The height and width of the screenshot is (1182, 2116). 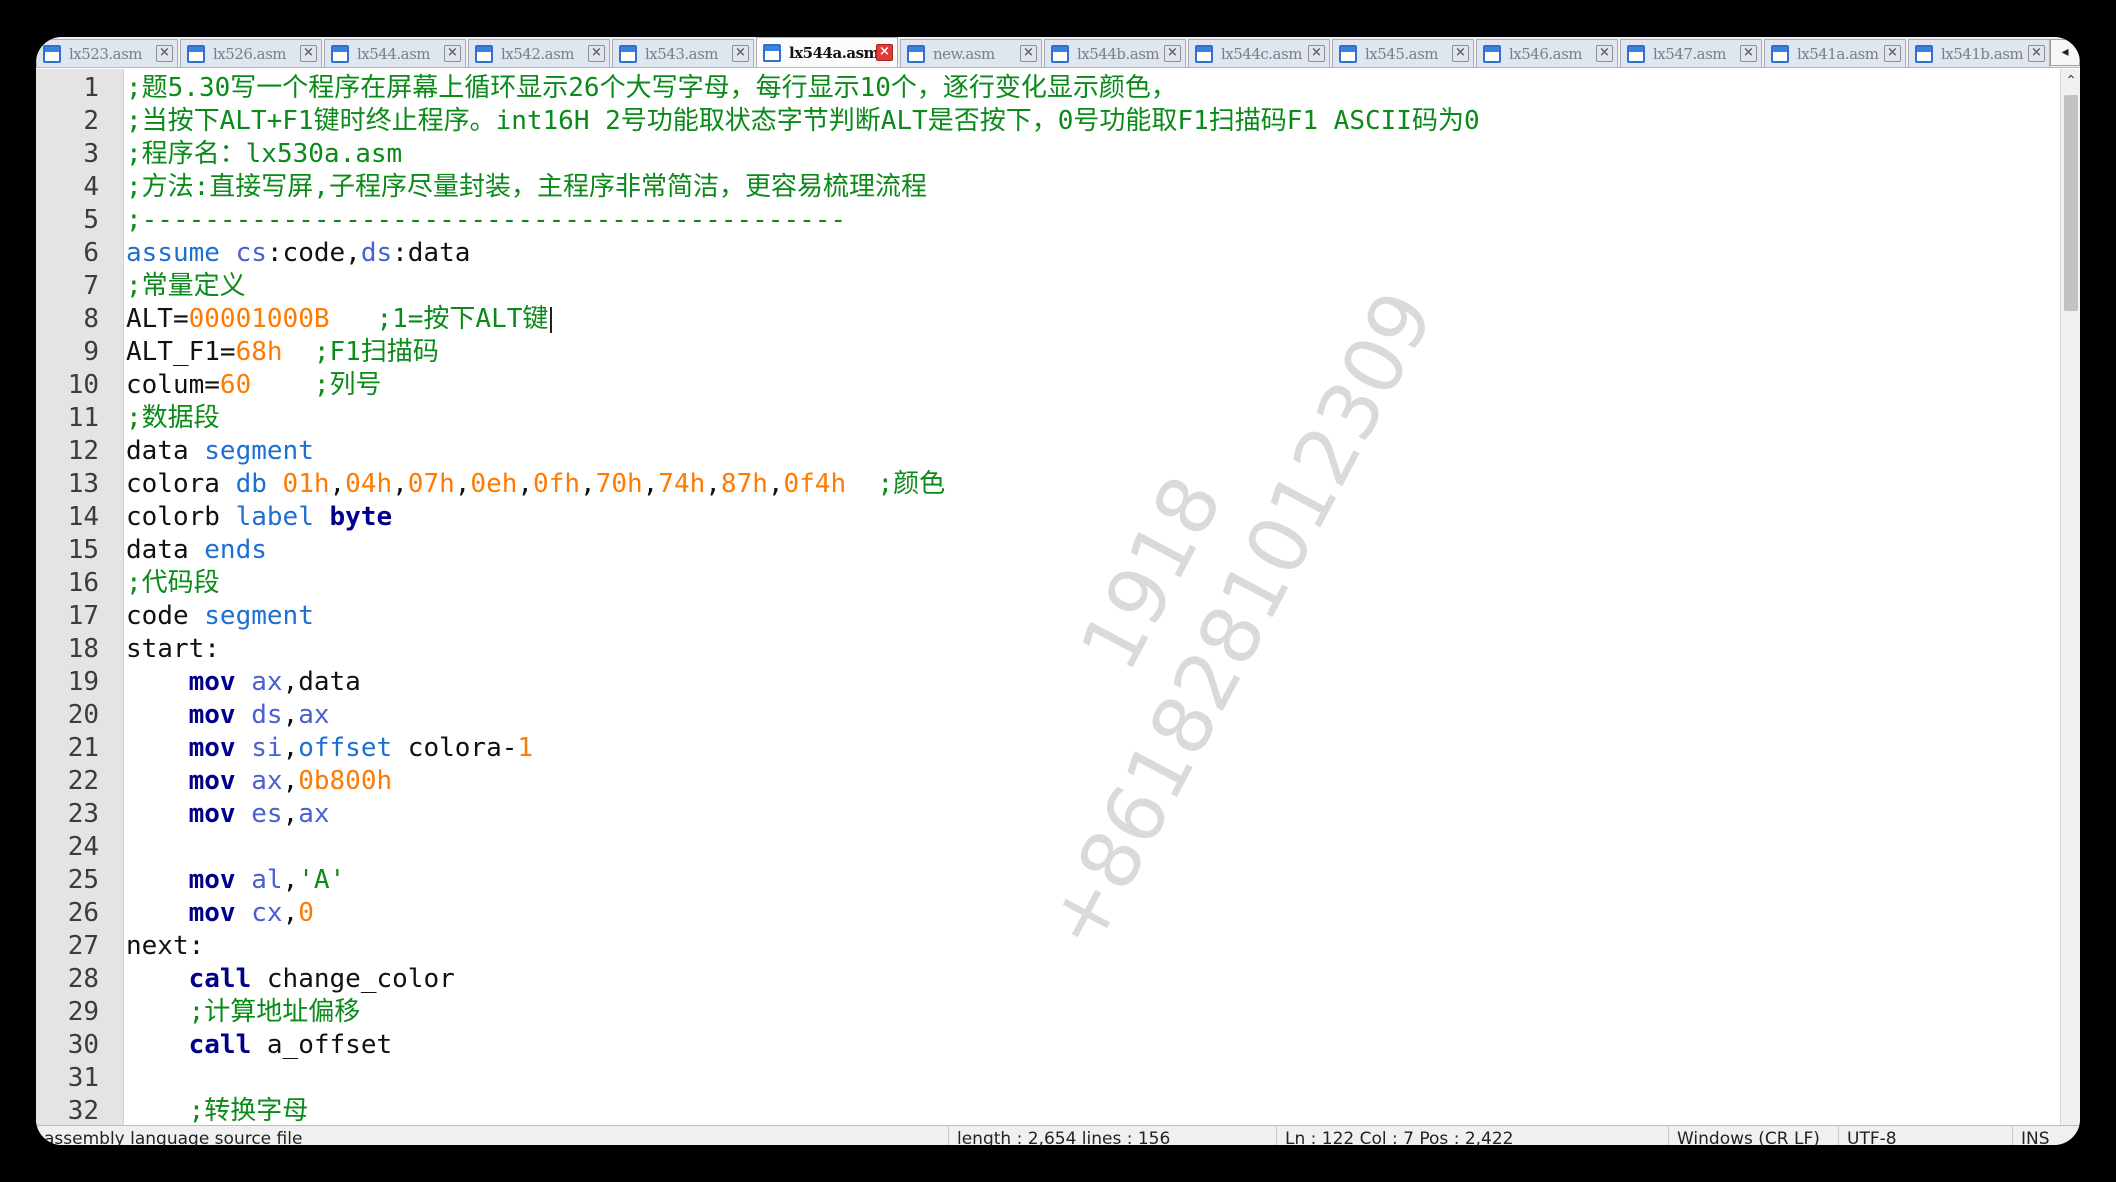 What do you see at coordinates (107, 53) in the screenshot?
I see `tab-lx523-asm: lx523.asm ×` at bounding box center [107, 53].